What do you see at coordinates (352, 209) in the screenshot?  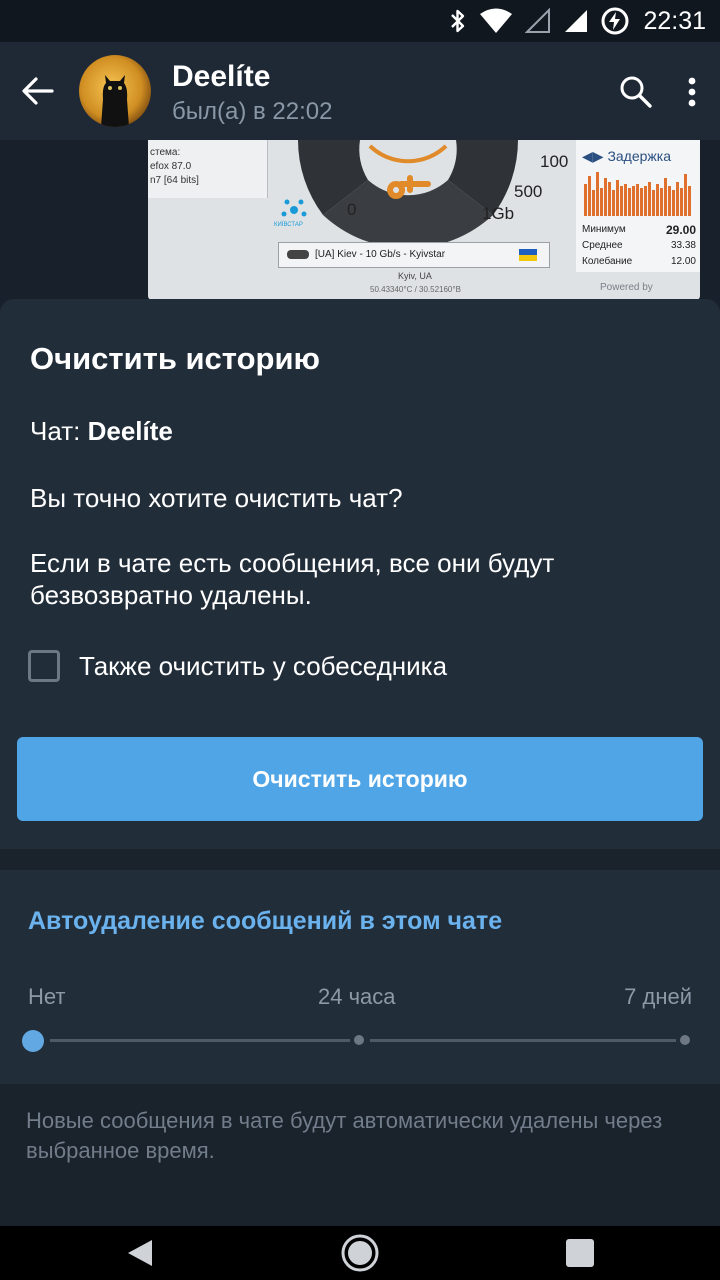 I see `gauge-label: 0` at bounding box center [352, 209].